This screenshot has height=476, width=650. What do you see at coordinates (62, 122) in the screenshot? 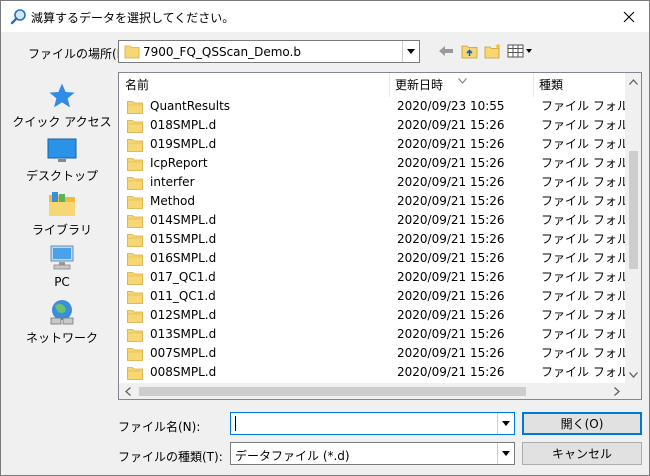
I see `place-label: クイック アクセス` at bounding box center [62, 122].